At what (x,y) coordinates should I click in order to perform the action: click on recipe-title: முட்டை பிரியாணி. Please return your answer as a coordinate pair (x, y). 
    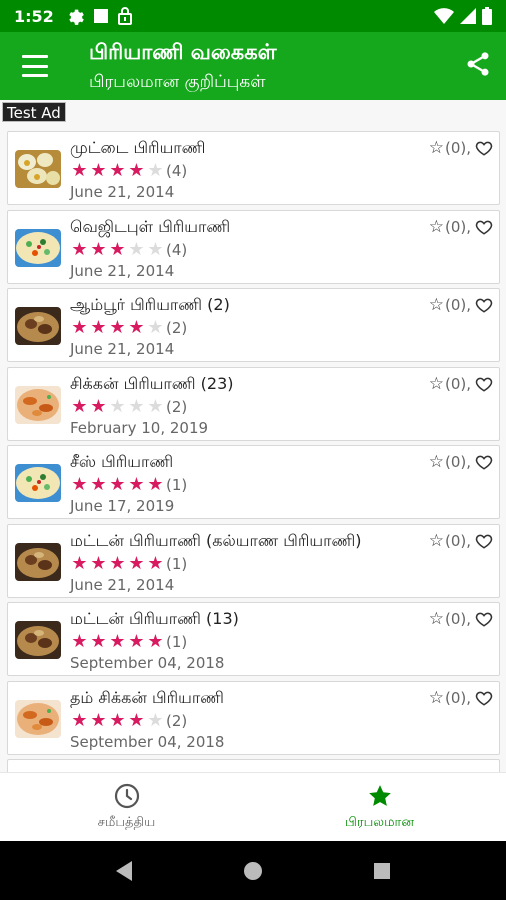
    Looking at the image, I should click on (138, 147).